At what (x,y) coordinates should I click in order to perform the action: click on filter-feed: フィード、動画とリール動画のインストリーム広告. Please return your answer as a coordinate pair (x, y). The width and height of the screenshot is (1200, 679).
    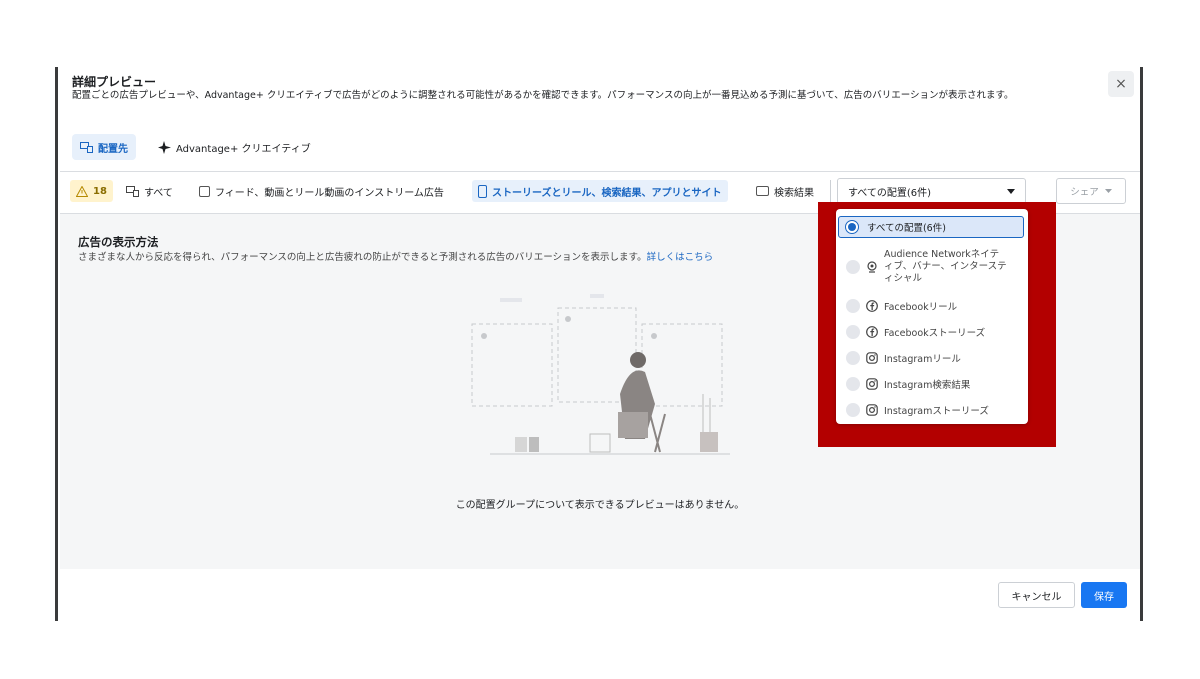
    Looking at the image, I should click on (321, 191).